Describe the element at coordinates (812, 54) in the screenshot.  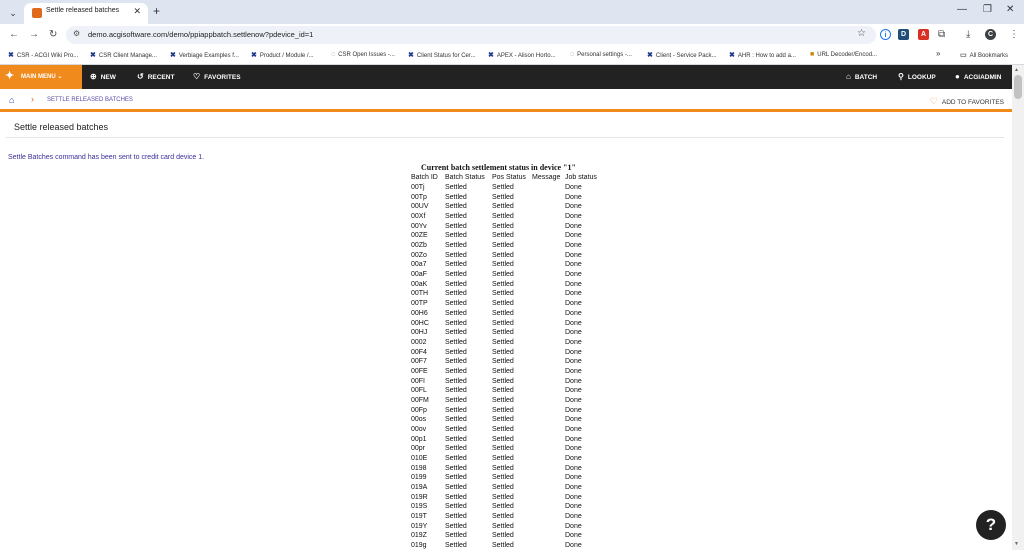
I see `bookmark-tool-icon: ■` at that location.